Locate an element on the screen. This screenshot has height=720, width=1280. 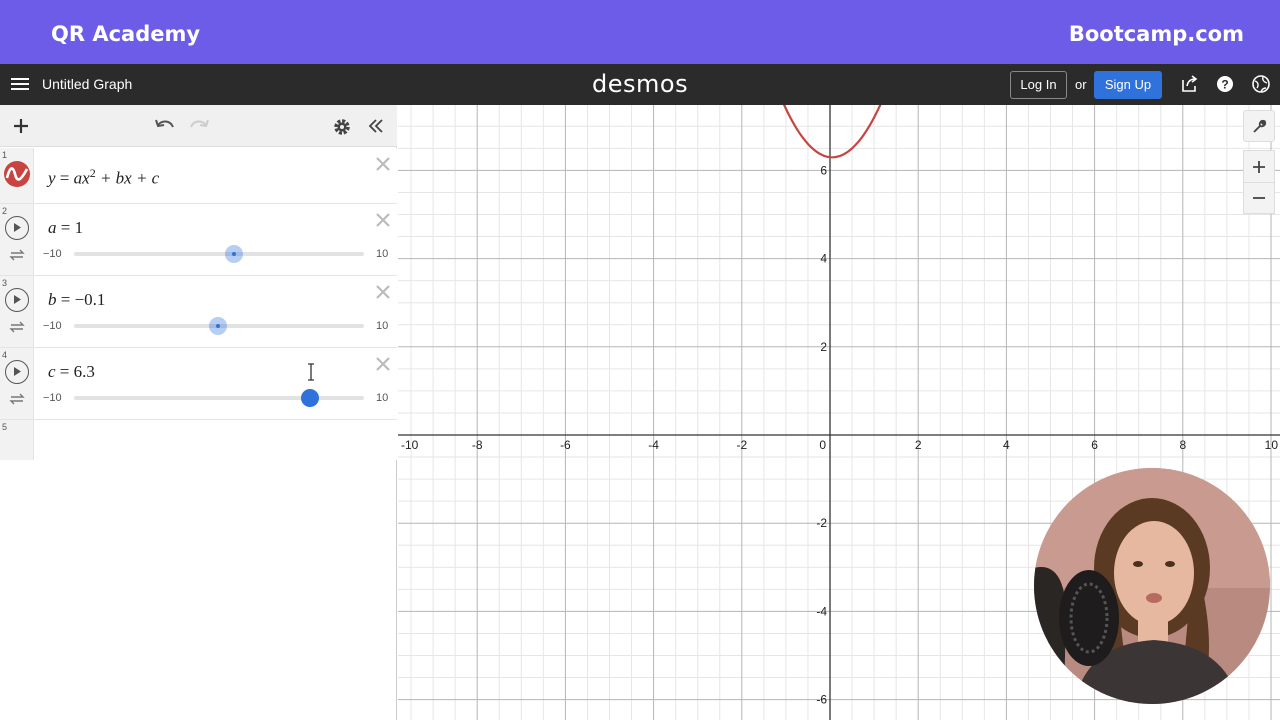
undo-icon is located at coordinates (165, 126).